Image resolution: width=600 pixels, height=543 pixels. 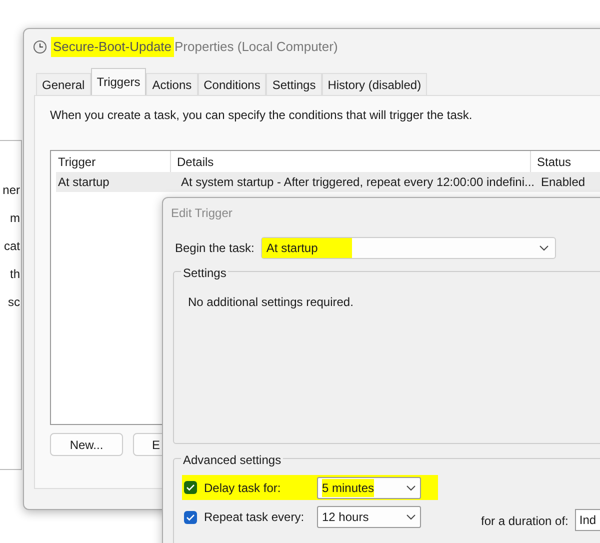 What do you see at coordinates (345, 517) in the screenshot?
I see `dropdown-value: 12 hours` at bounding box center [345, 517].